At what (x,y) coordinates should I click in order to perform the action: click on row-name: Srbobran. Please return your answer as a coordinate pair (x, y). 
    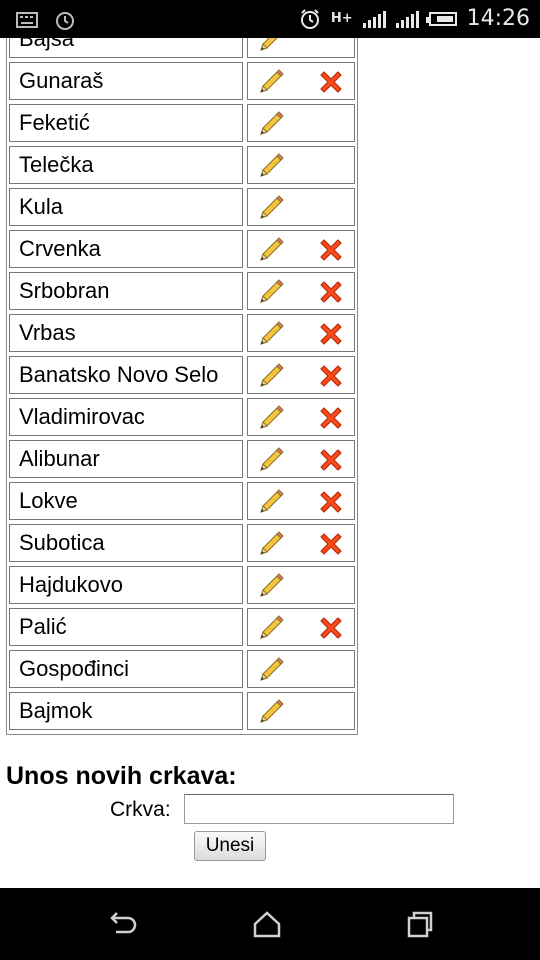
    Looking at the image, I should click on (126, 291).